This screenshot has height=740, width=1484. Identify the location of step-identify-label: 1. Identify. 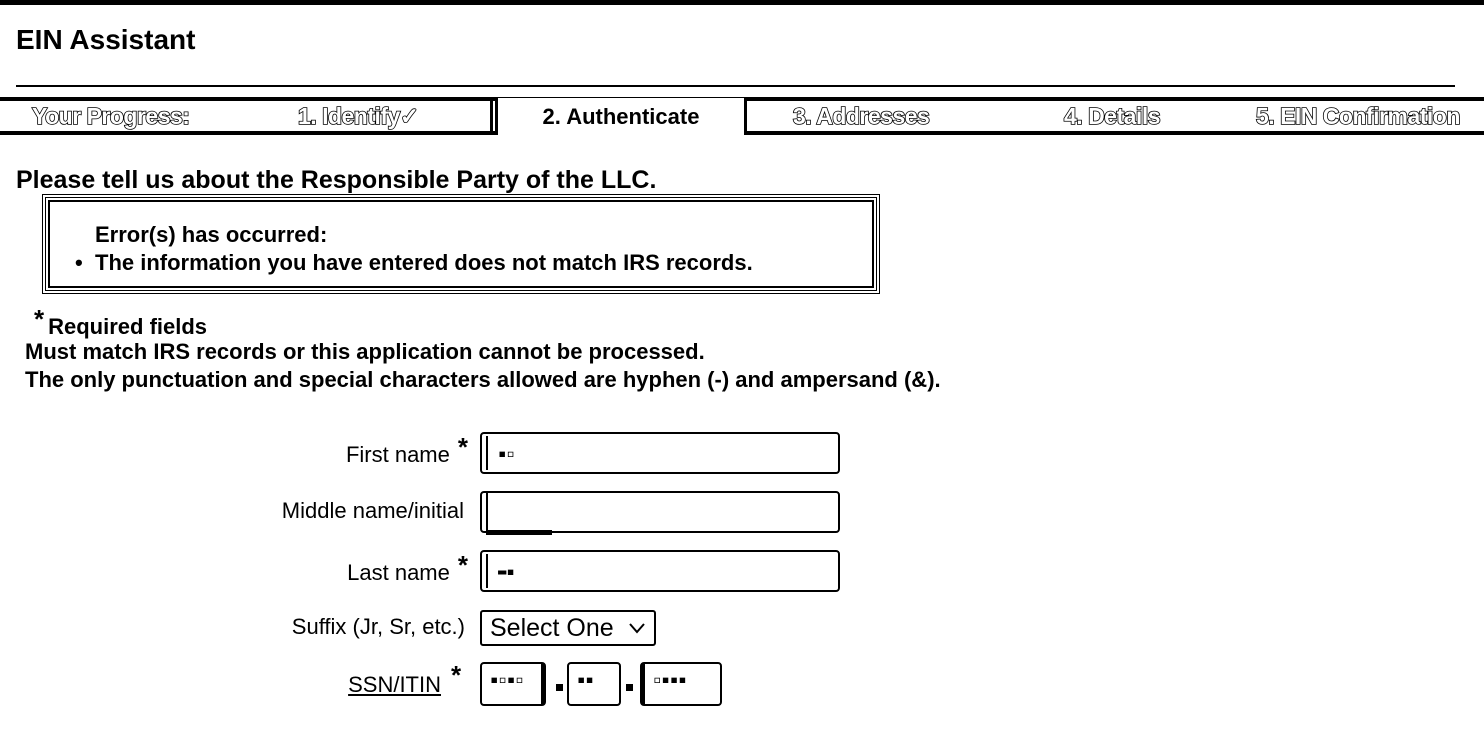
(349, 116).